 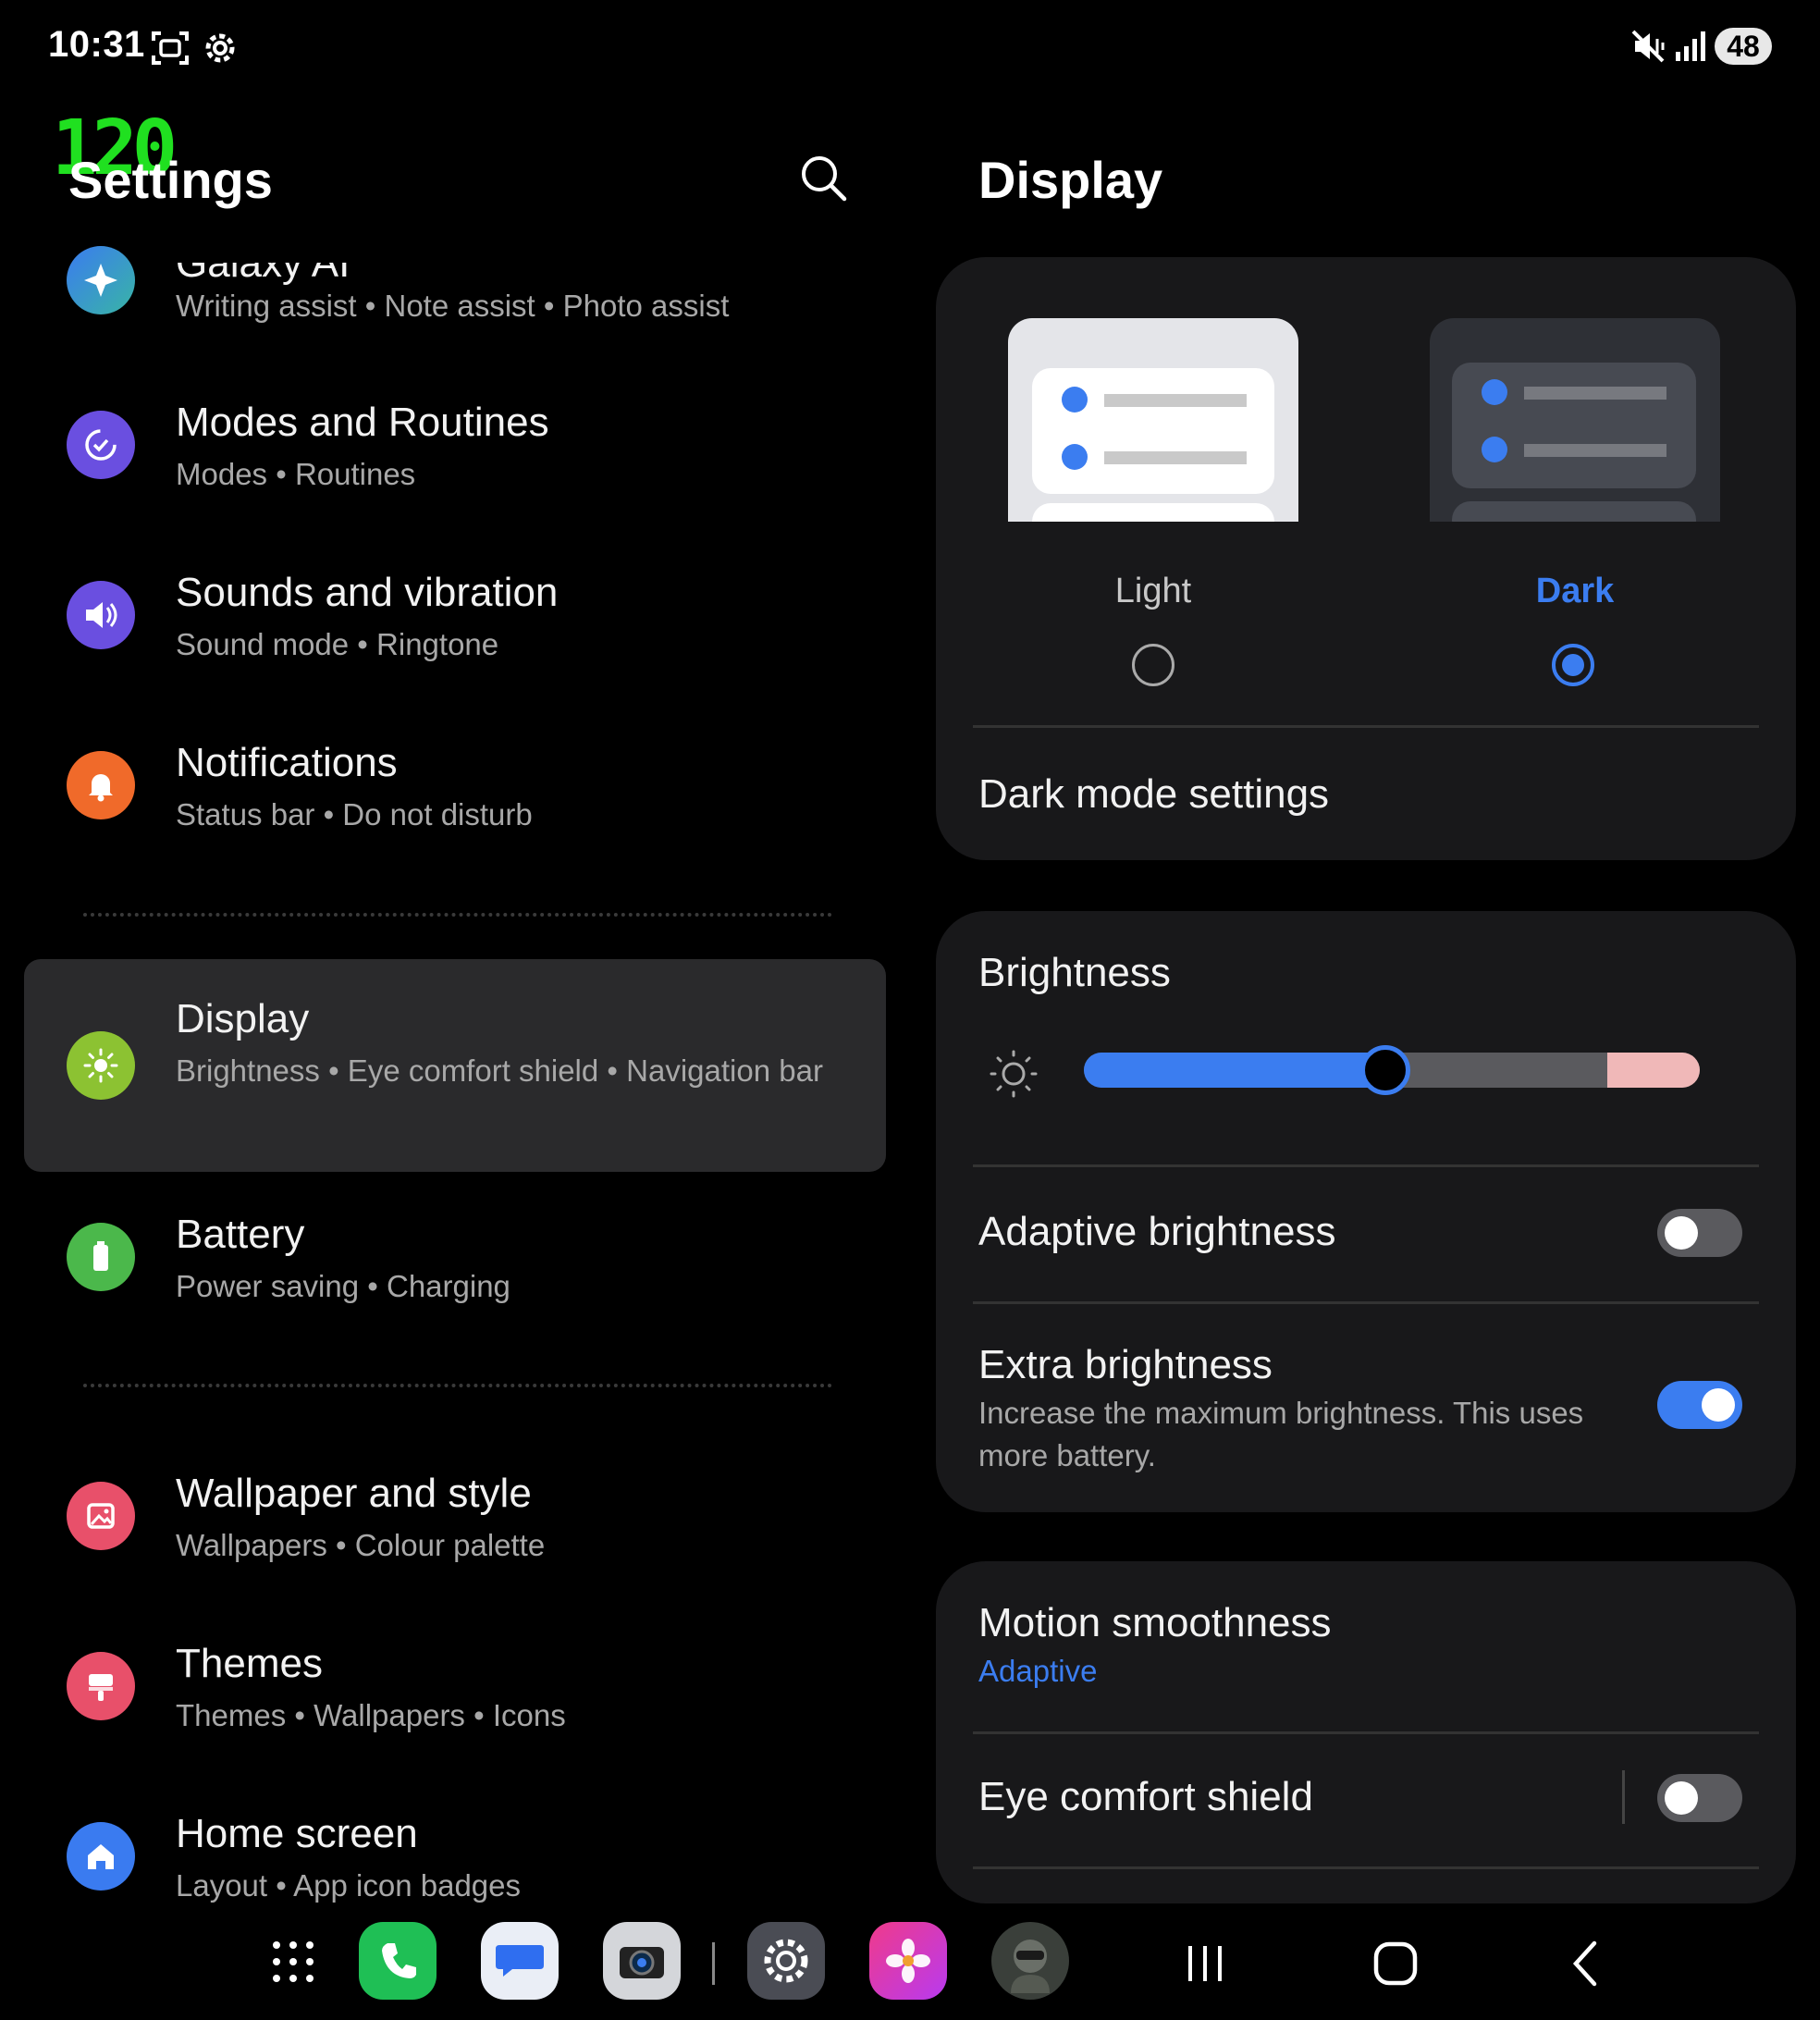 What do you see at coordinates (1153, 420) in the screenshot?
I see `light-preview` at bounding box center [1153, 420].